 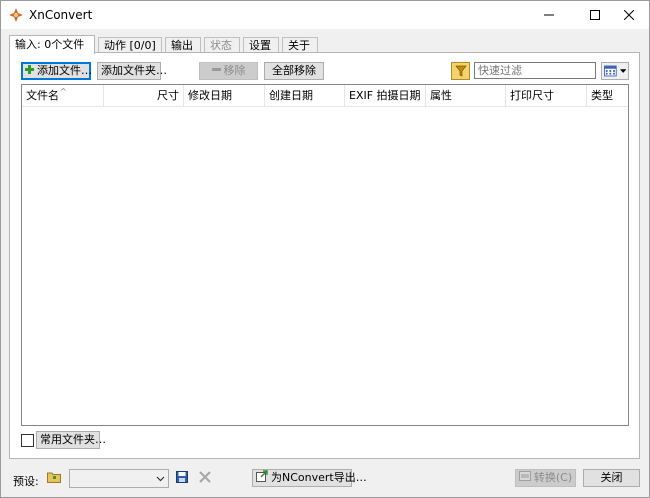 I want to click on window-title: XnConvert, so click(x=61, y=15).